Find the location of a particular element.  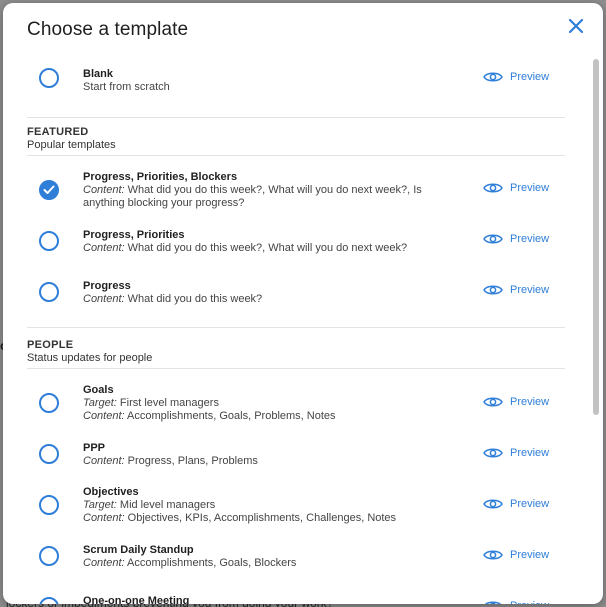

template-text: PPP Content: Progress, Plans, Problems is located at coordinates (273, 455).